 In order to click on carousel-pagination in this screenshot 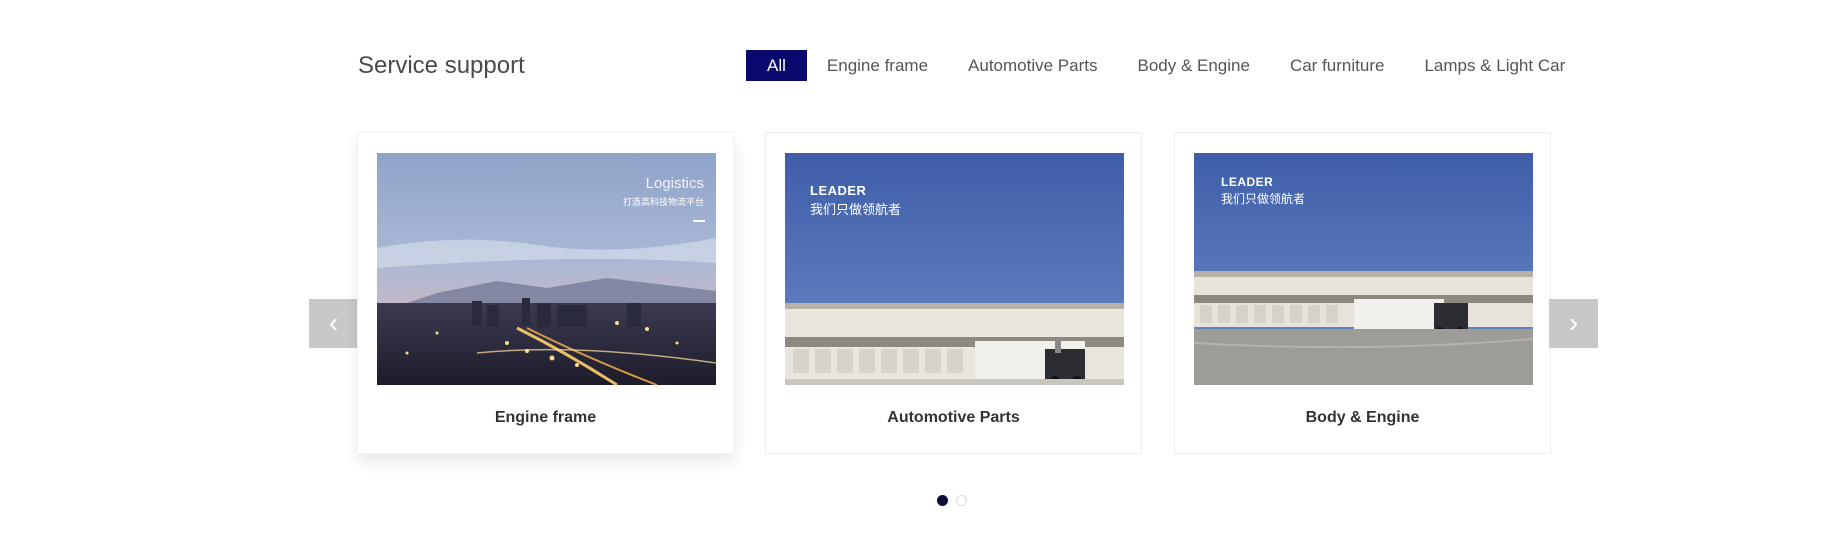, I will do `click(952, 500)`.